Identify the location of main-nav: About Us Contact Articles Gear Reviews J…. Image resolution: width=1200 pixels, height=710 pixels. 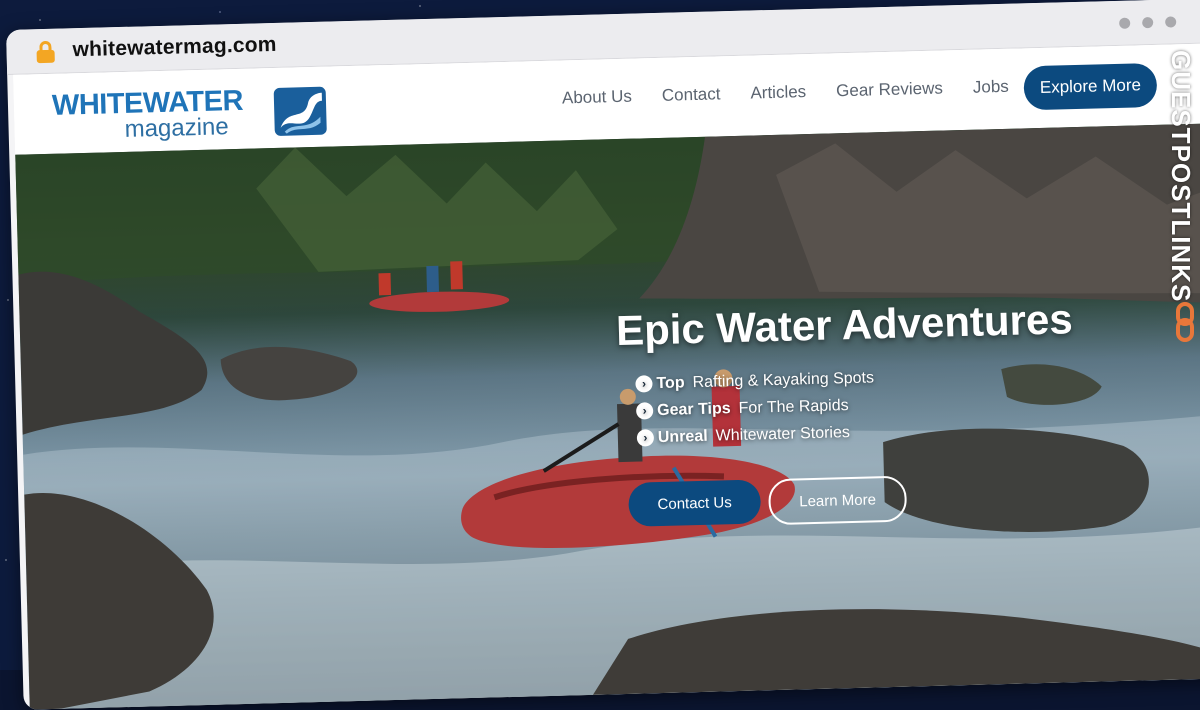
(785, 93).